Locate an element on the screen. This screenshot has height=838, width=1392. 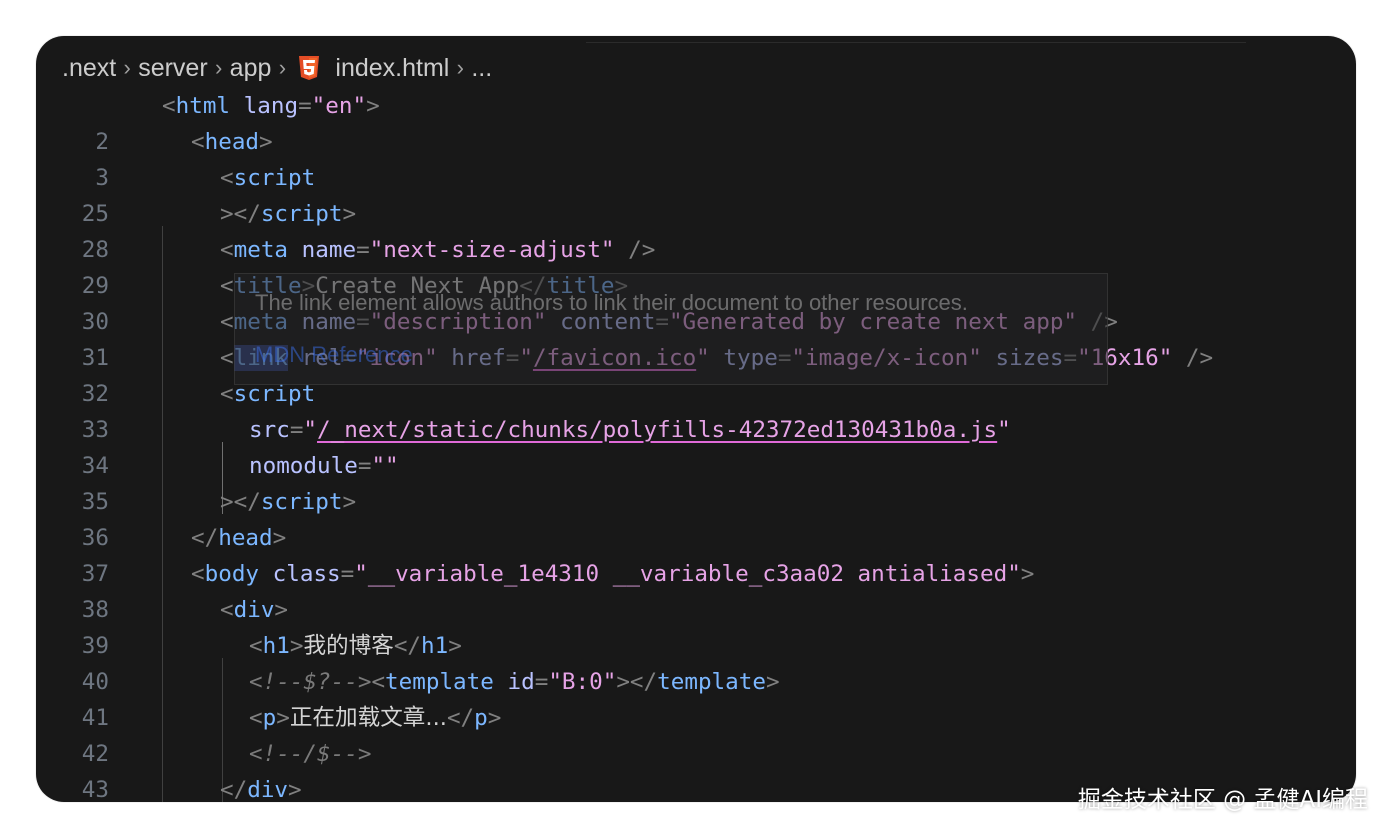
hovered-link-tag: link is located at coordinates (261, 358).